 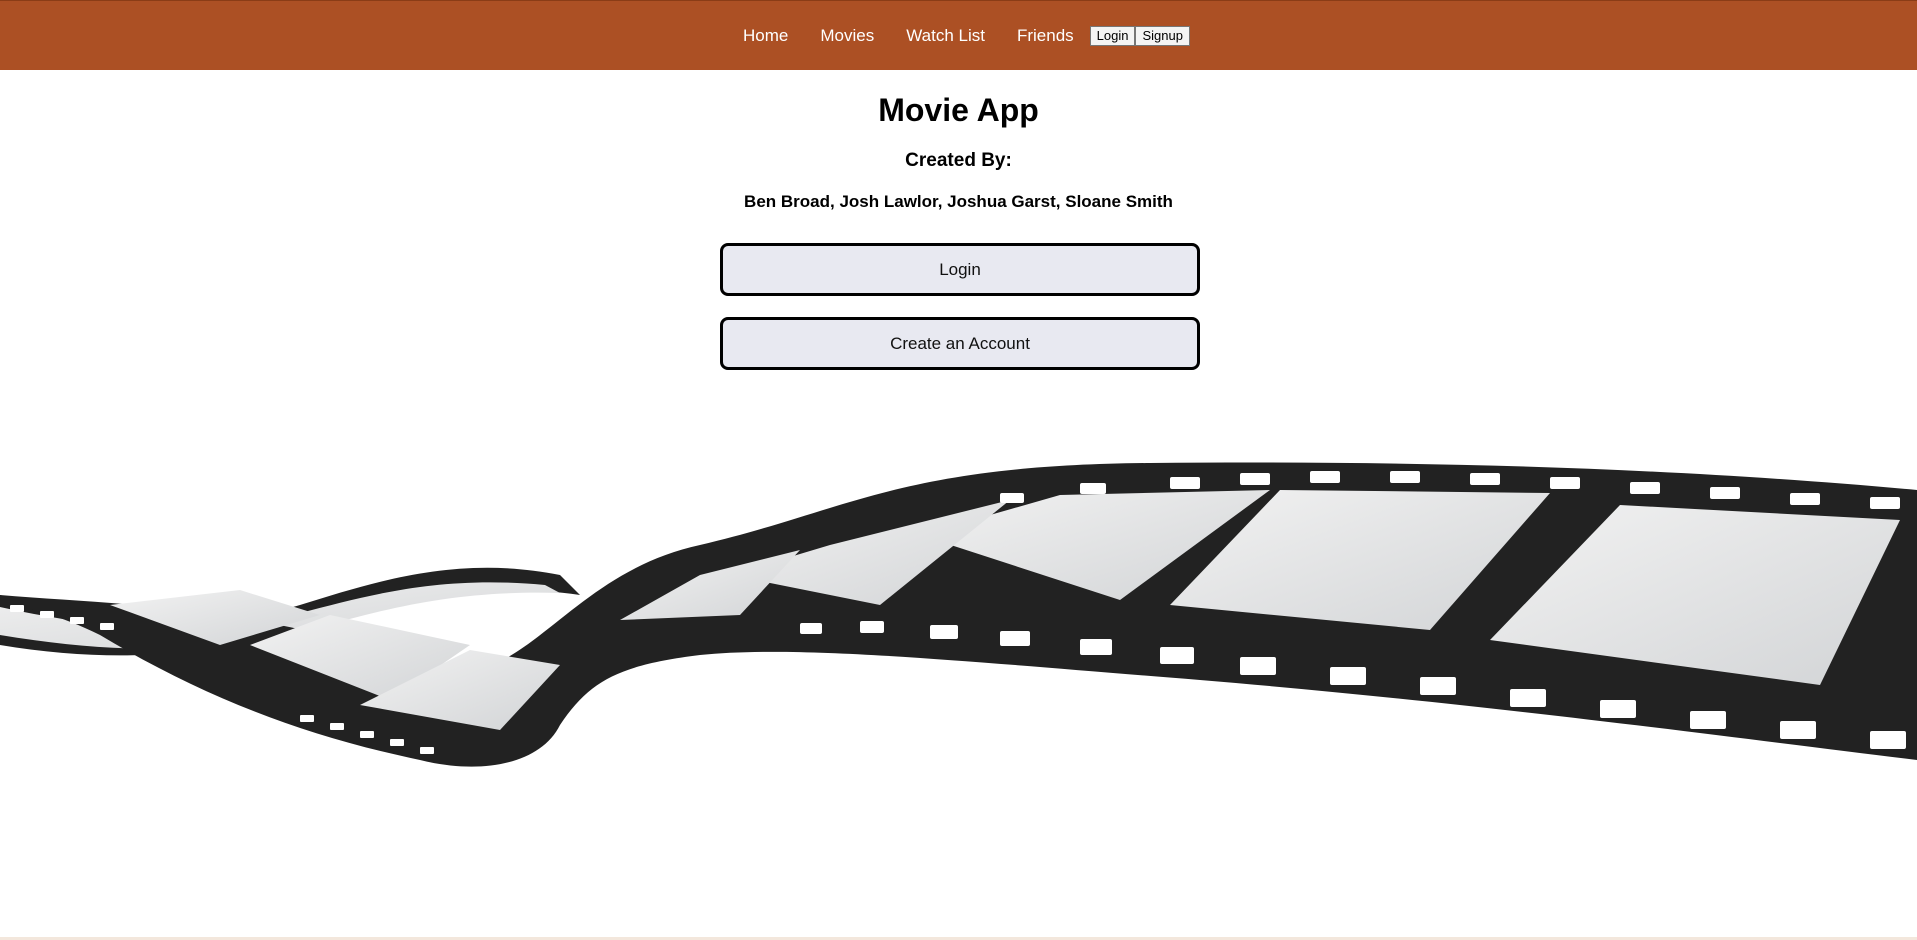 What do you see at coordinates (945, 36) in the screenshot?
I see `nav-link-watch-list: Watch List` at bounding box center [945, 36].